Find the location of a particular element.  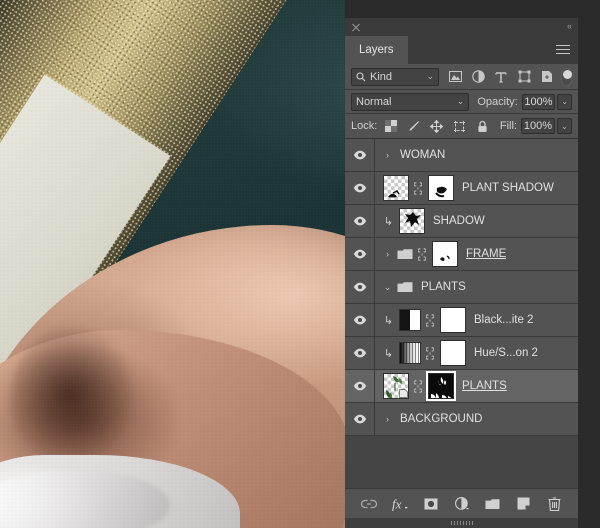

filter-type-layers-icon is located at coordinates (501, 77).